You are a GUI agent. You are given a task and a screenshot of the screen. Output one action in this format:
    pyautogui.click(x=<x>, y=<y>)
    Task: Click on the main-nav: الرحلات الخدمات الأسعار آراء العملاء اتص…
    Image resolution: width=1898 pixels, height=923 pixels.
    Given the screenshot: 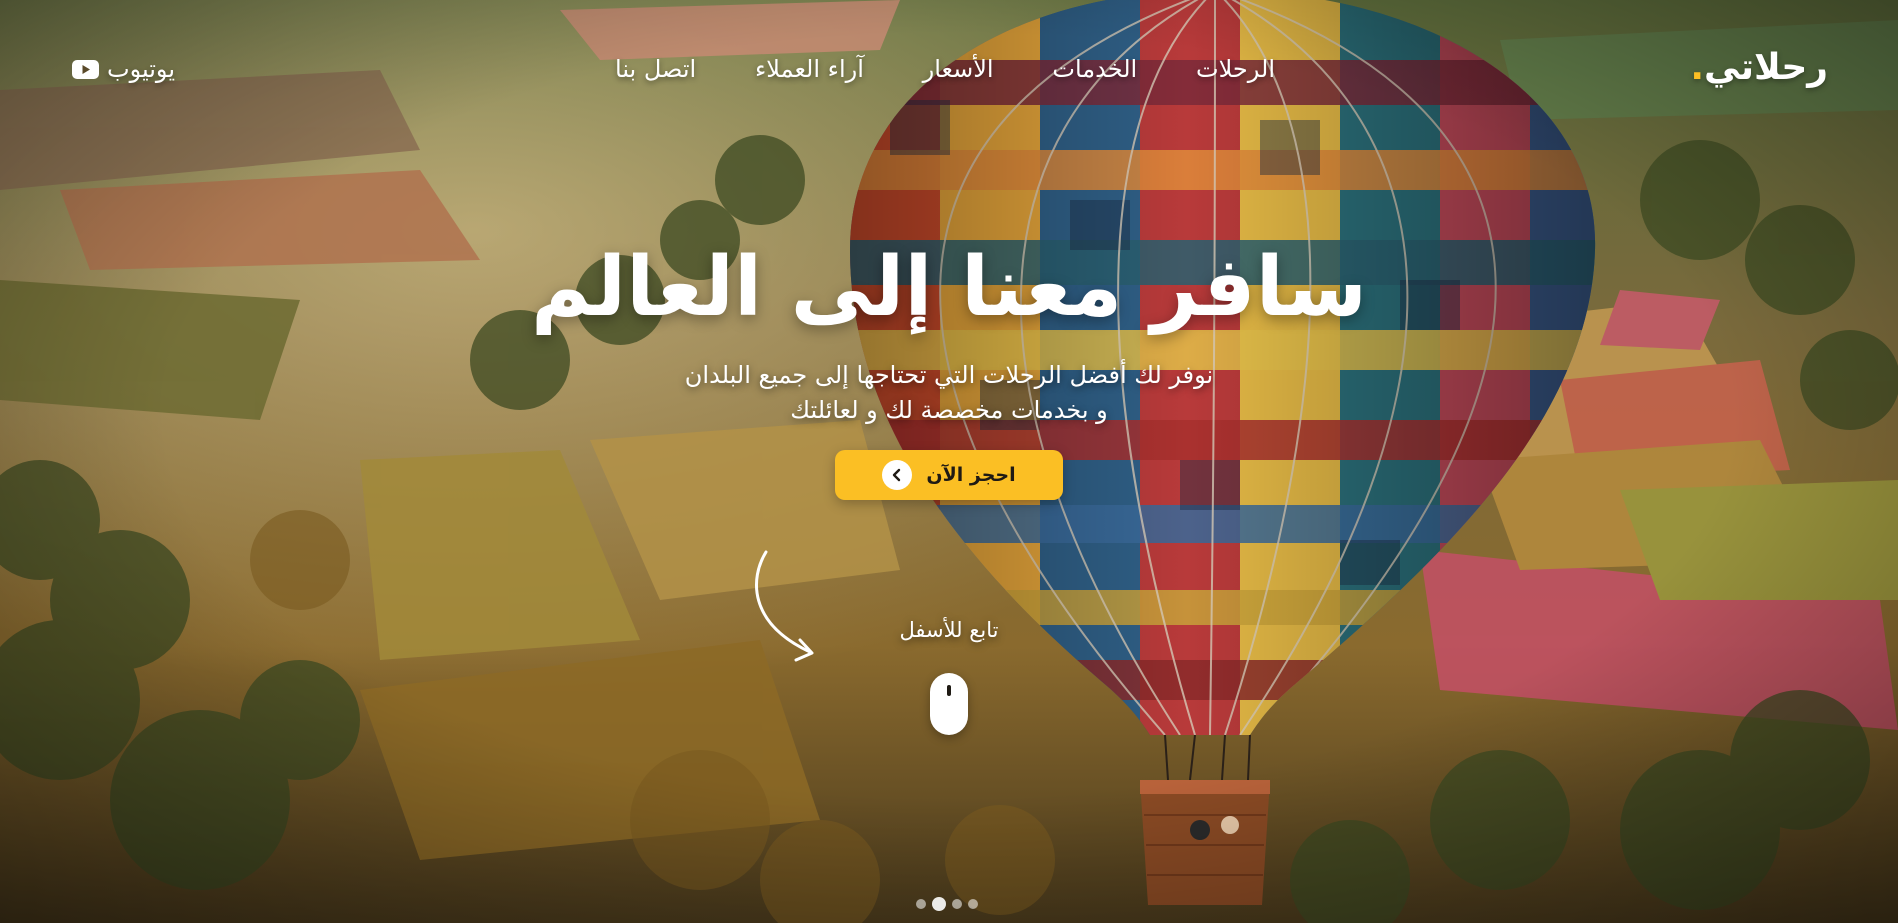 What is the action you would take?
    pyautogui.click(x=945, y=69)
    